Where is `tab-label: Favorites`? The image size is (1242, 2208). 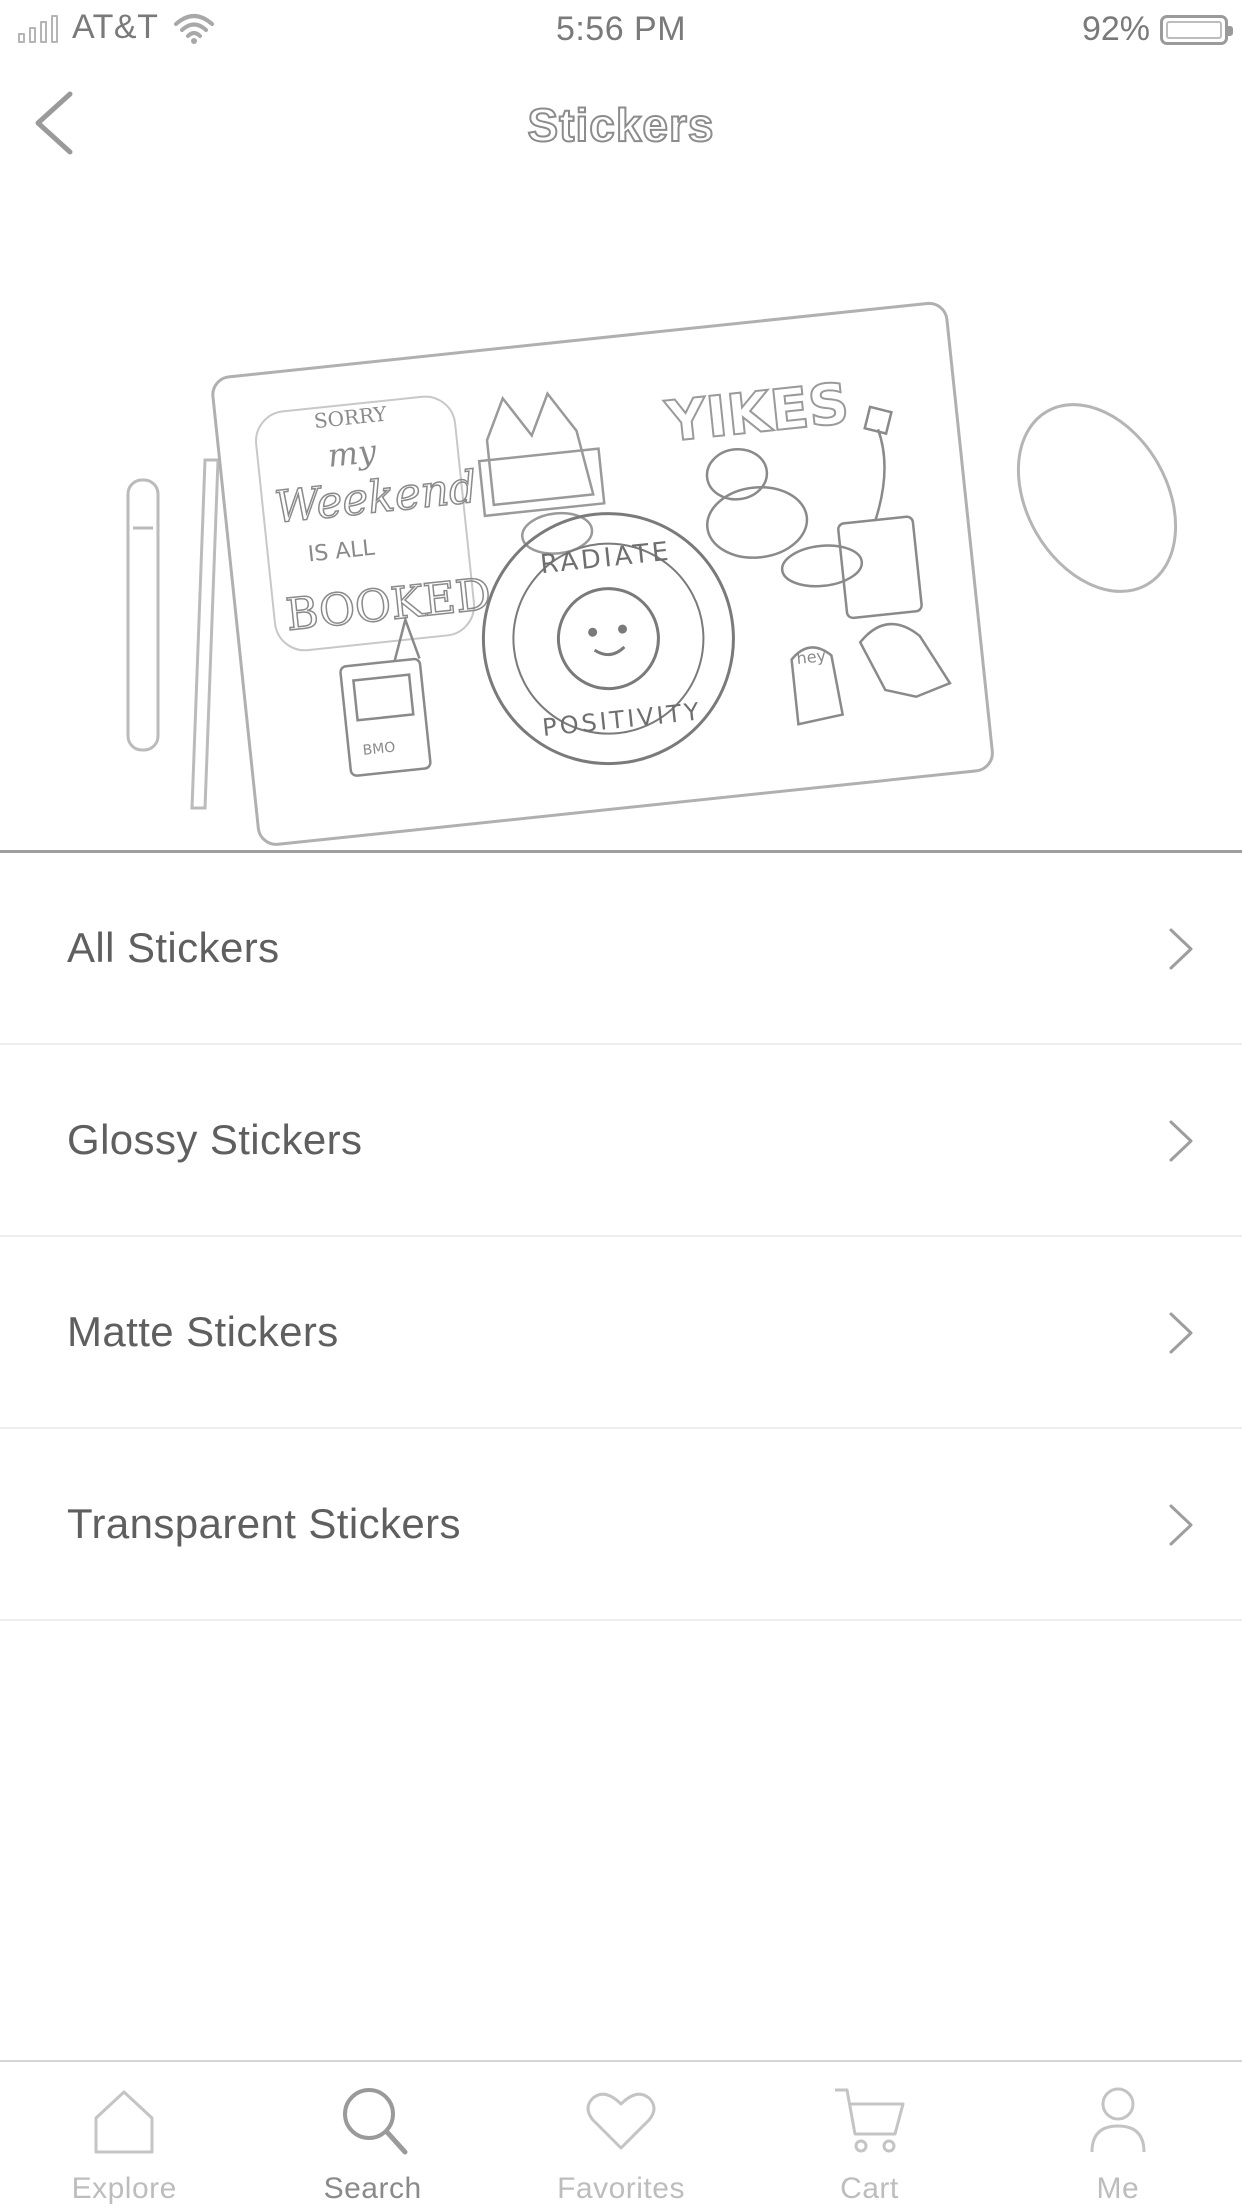 tab-label: Favorites is located at coordinates (621, 2188).